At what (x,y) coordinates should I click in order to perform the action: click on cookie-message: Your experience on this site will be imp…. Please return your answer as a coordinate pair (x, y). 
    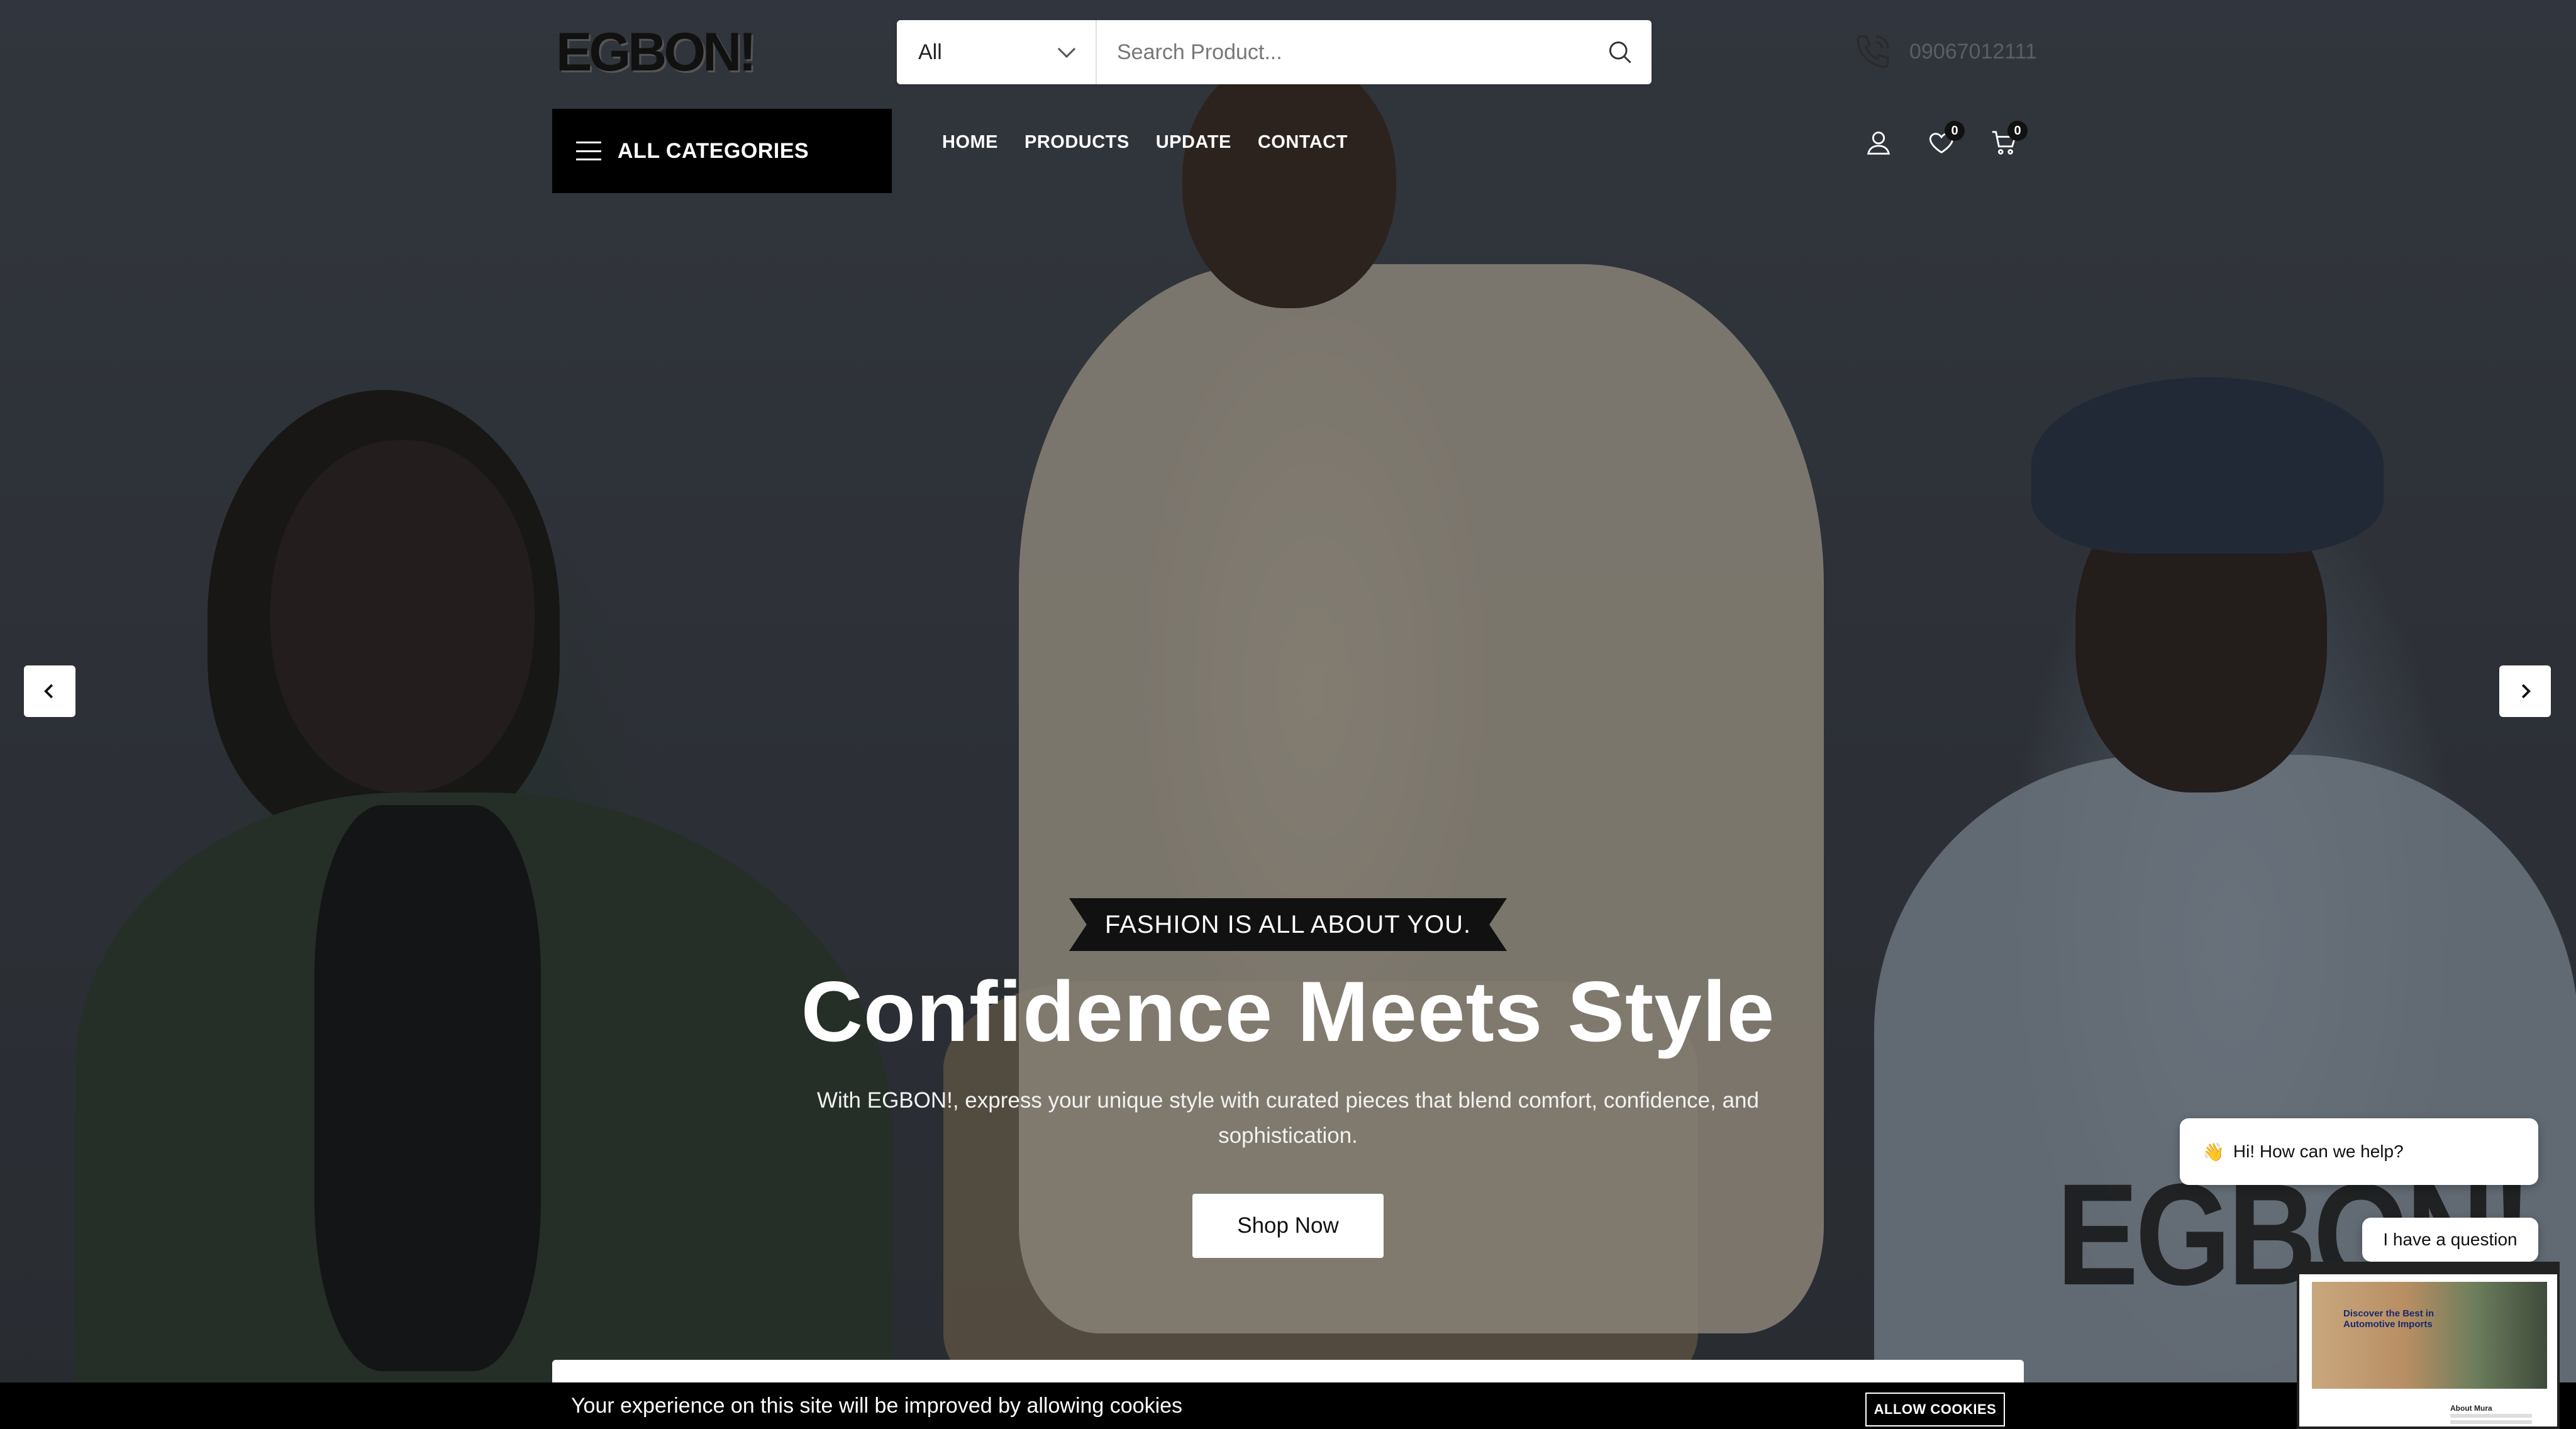
    Looking at the image, I should click on (877, 1405).